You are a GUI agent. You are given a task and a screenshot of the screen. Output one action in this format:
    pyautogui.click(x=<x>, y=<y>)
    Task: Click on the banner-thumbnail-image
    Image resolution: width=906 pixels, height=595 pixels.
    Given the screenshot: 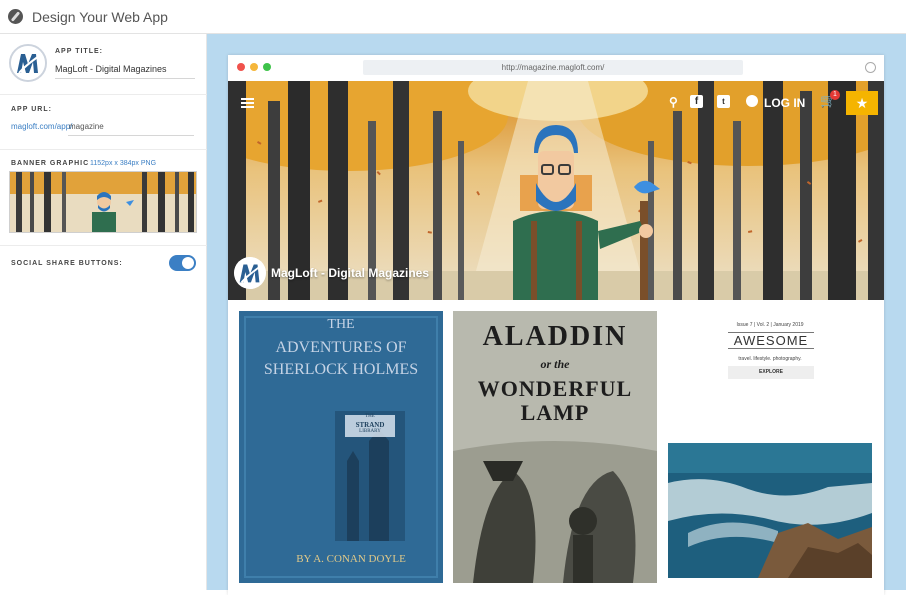 What is the action you would take?
    pyautogui.click(x=103, y=202)
    